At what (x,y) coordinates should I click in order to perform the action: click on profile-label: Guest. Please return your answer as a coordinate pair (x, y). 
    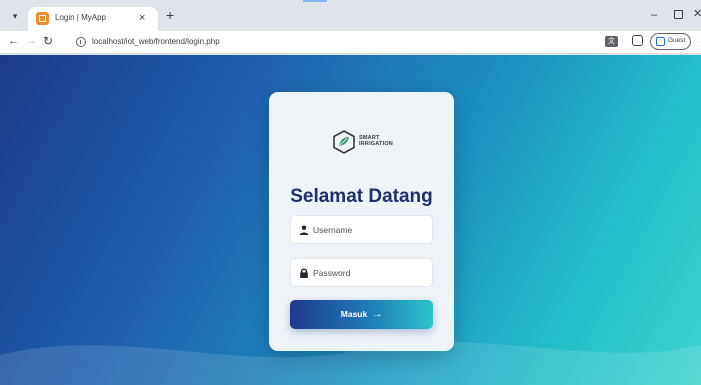
    Looking at the image, I should click on (677, 40).